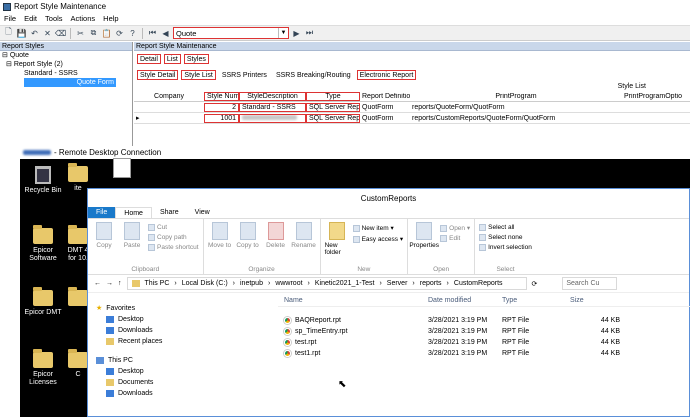 This screenshot has width=690, height=418. Describe the element at coordinates (505, 227) in the screenshot. I see `select-all-button: Select all` at that location.